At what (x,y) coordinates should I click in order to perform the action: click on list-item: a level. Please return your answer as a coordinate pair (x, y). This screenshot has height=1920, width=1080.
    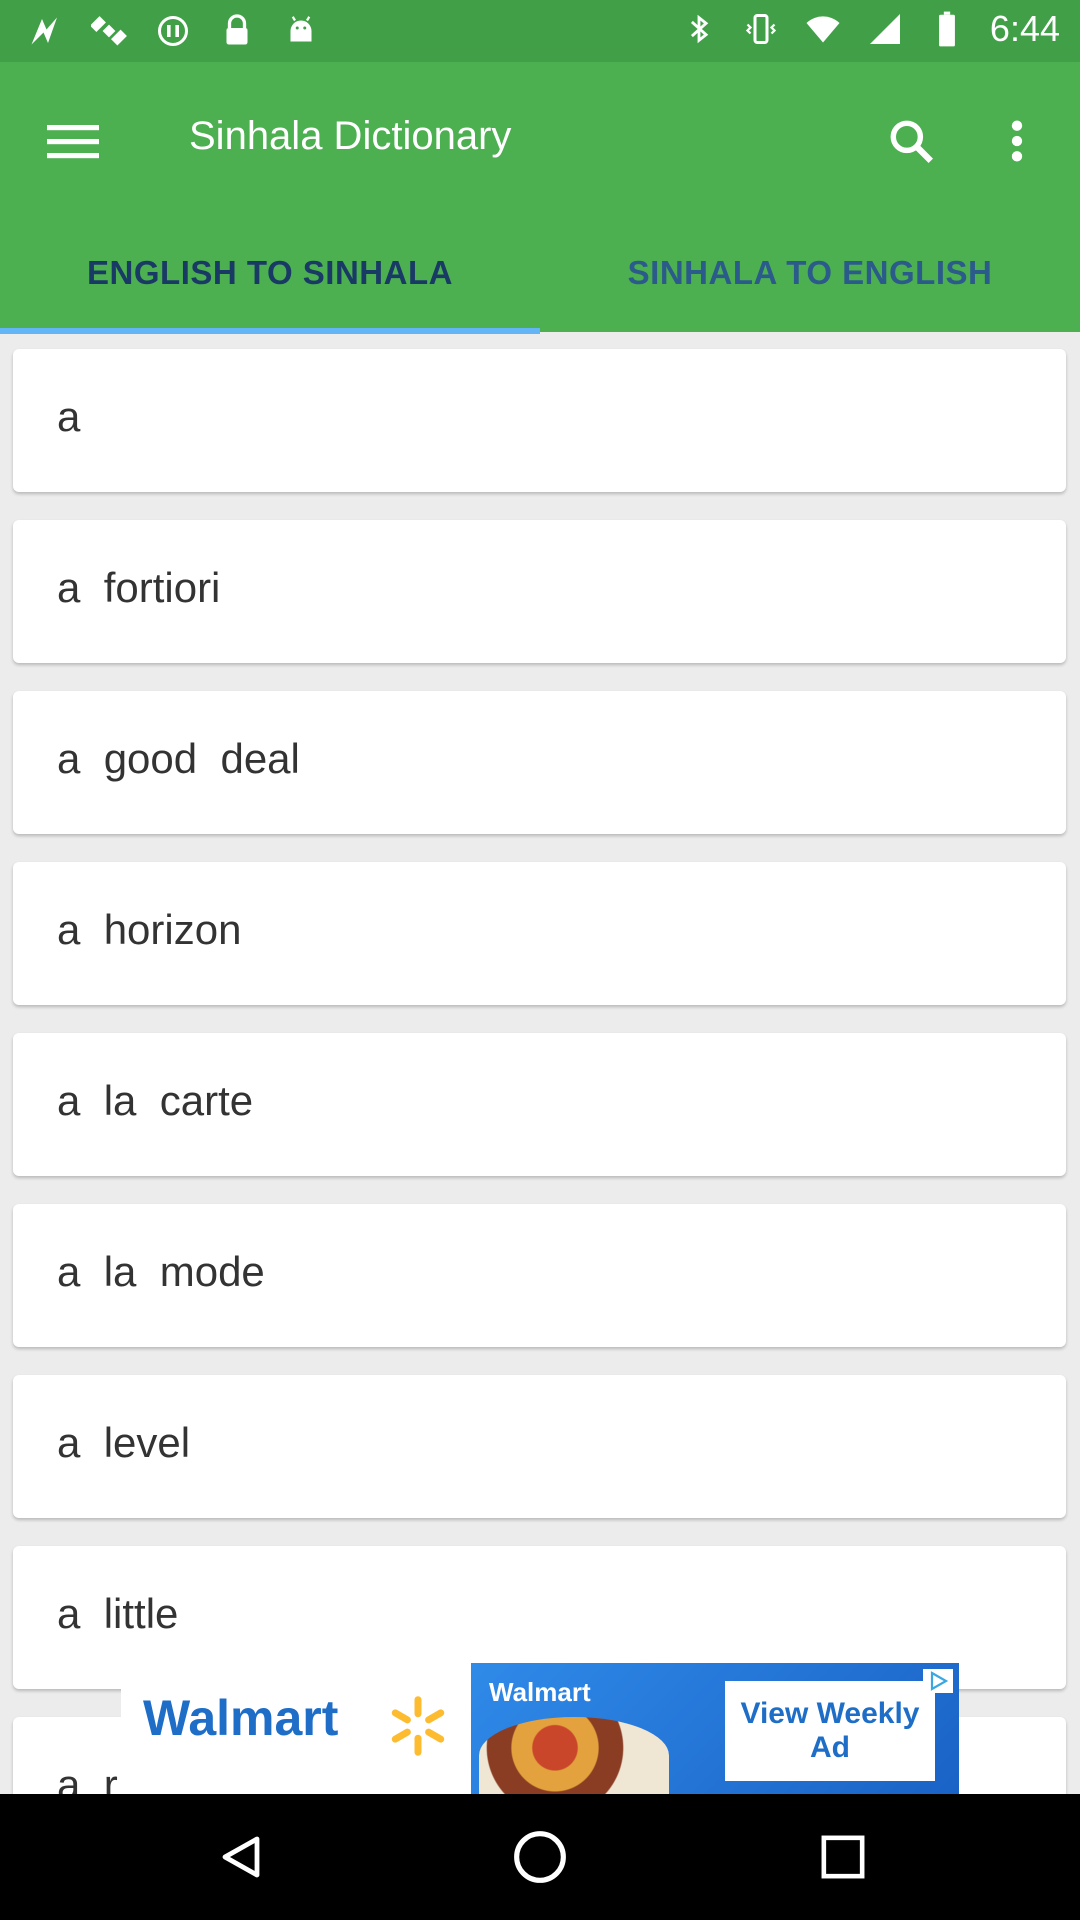
    Looking at the image, I should click on (539, 1446).